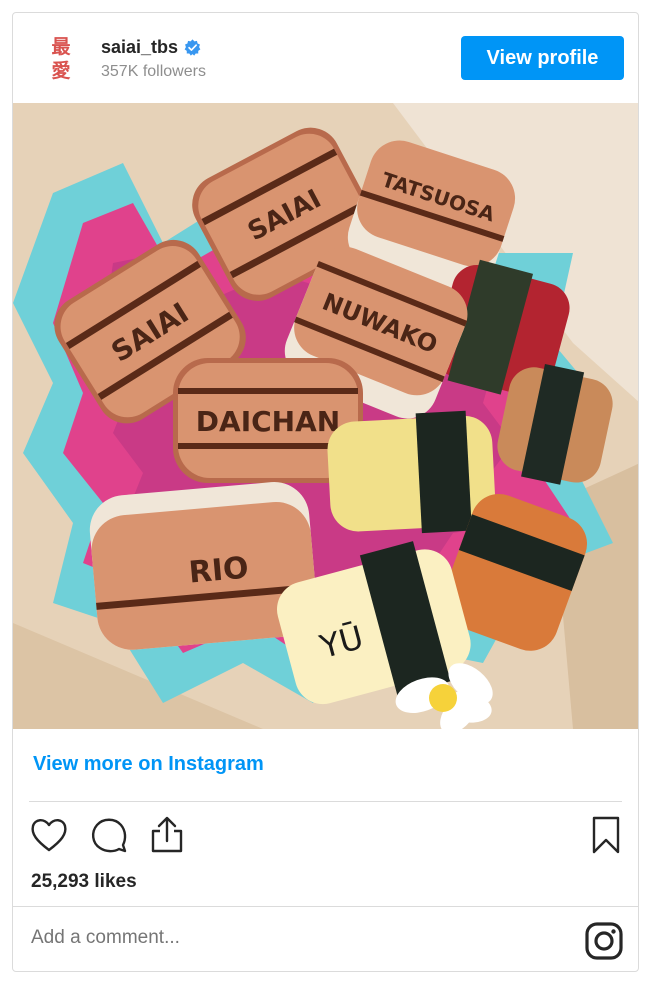  I want to click on svg-text: DAICHAN, so click(268, 421).